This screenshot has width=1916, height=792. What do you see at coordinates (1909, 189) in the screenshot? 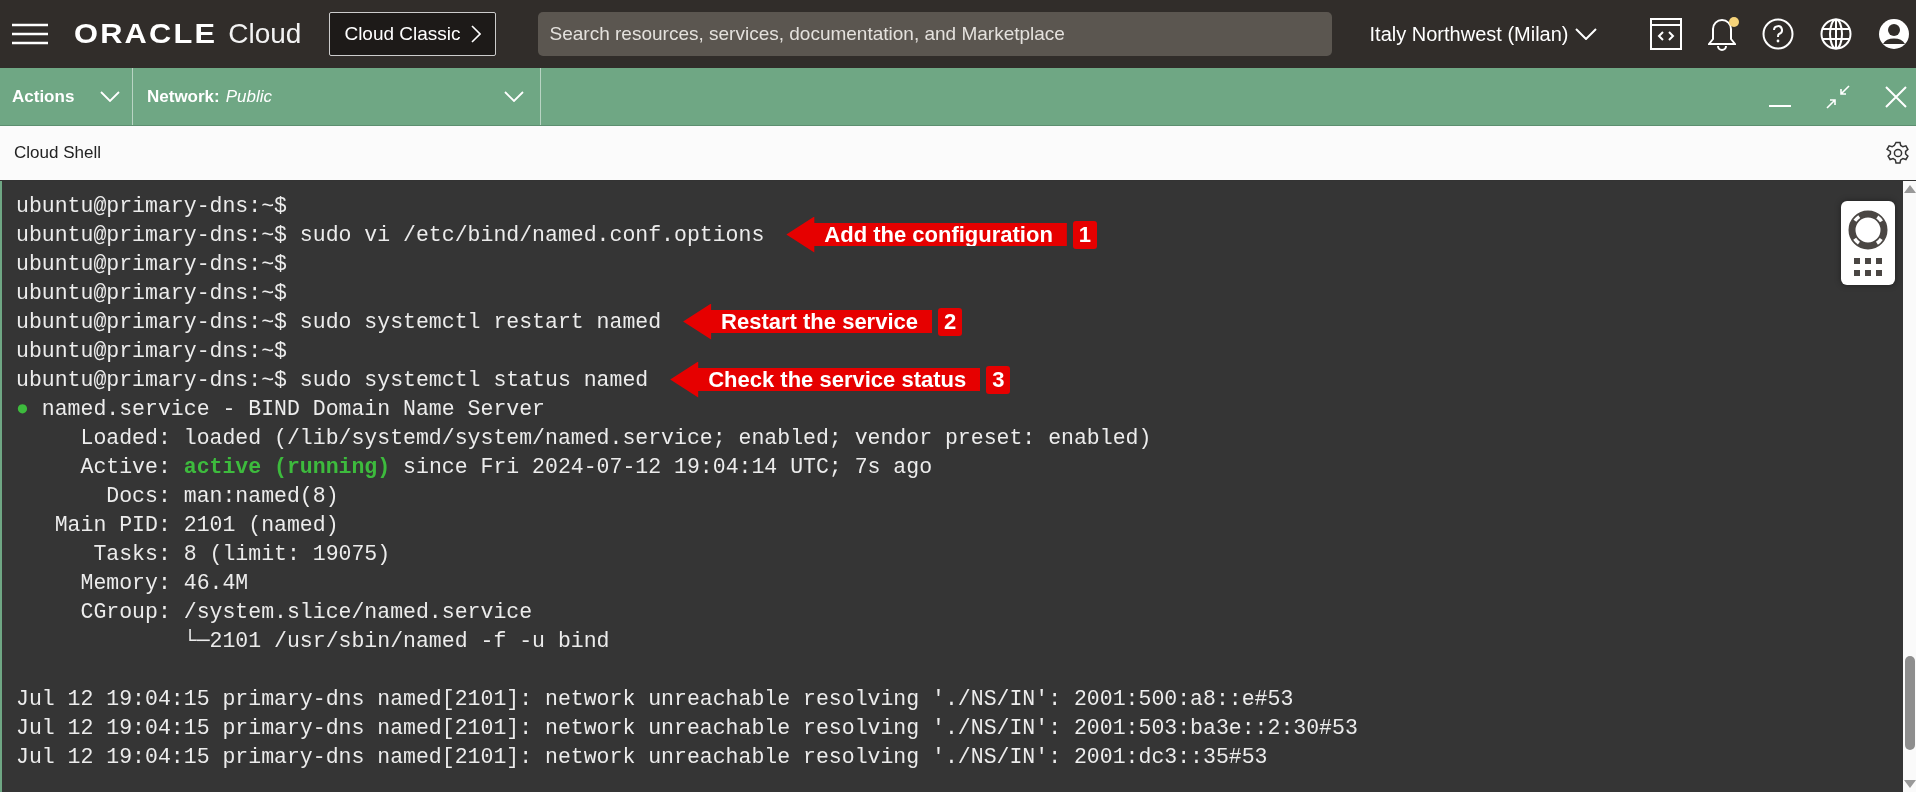
I see `scroll-up-icon` at bounding box center [1909, 189].